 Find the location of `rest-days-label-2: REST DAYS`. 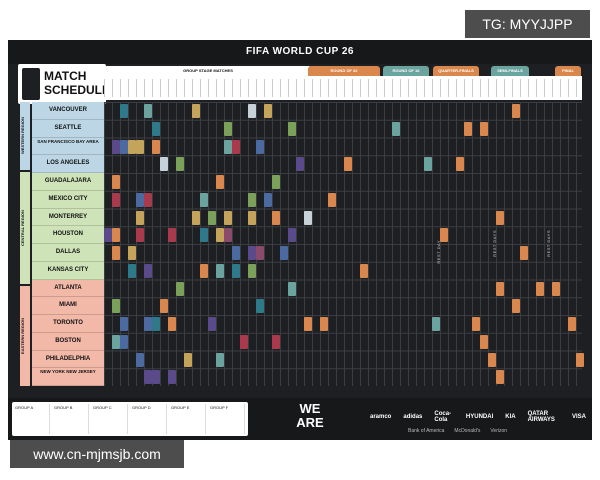

rest-days-label-2: REST DAYS is located at coordinates (548, 243).